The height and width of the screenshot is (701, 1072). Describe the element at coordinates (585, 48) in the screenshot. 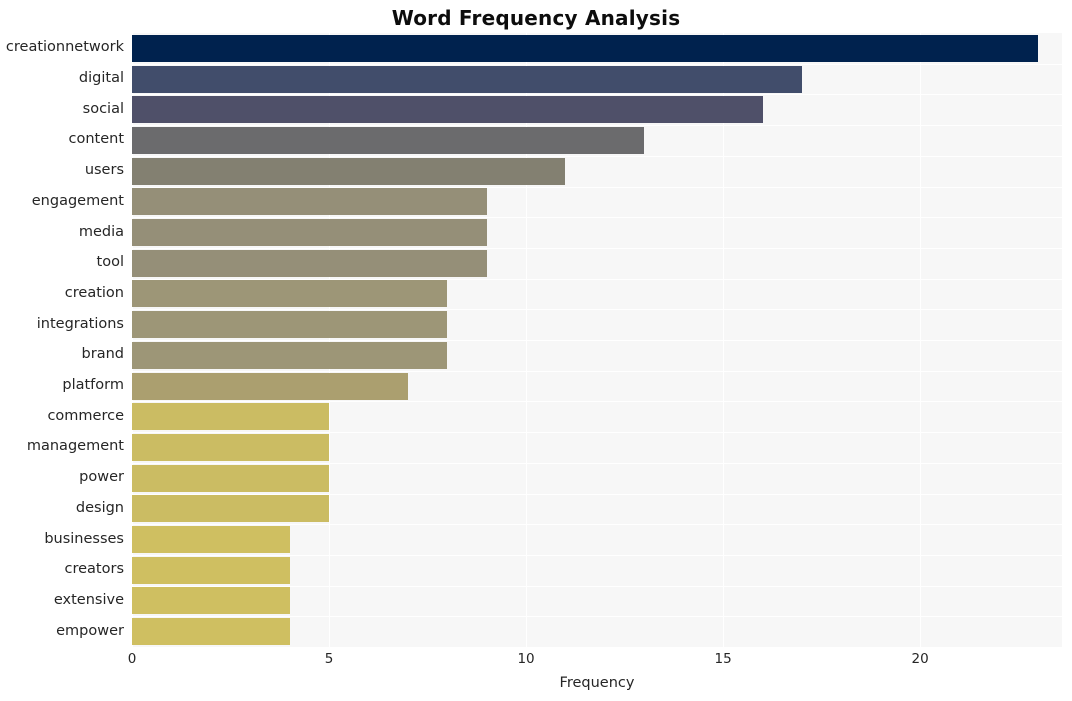

I see `bar-creationnetwork` at that location.